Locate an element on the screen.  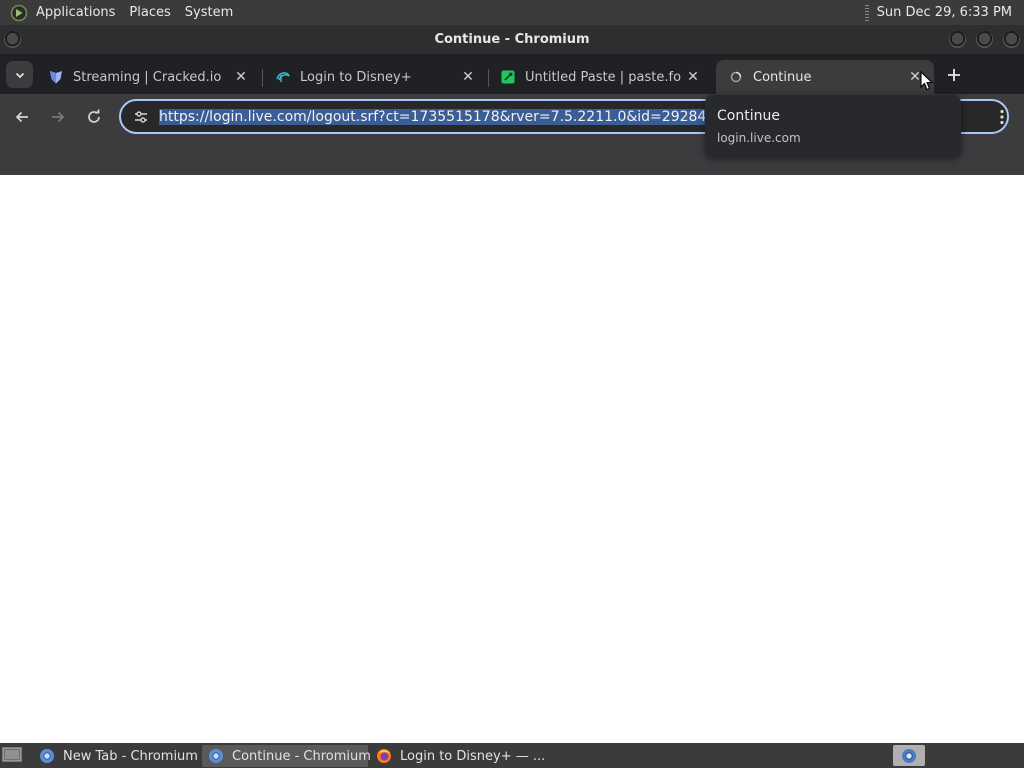
tab-title: Continue is located at coordinates (782, 77).